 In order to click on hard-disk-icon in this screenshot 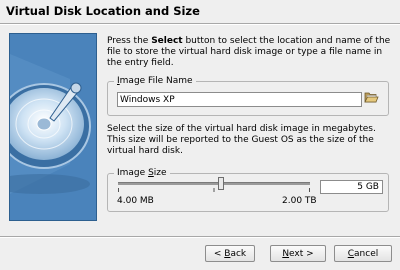, I will do `click(53, 127)`.